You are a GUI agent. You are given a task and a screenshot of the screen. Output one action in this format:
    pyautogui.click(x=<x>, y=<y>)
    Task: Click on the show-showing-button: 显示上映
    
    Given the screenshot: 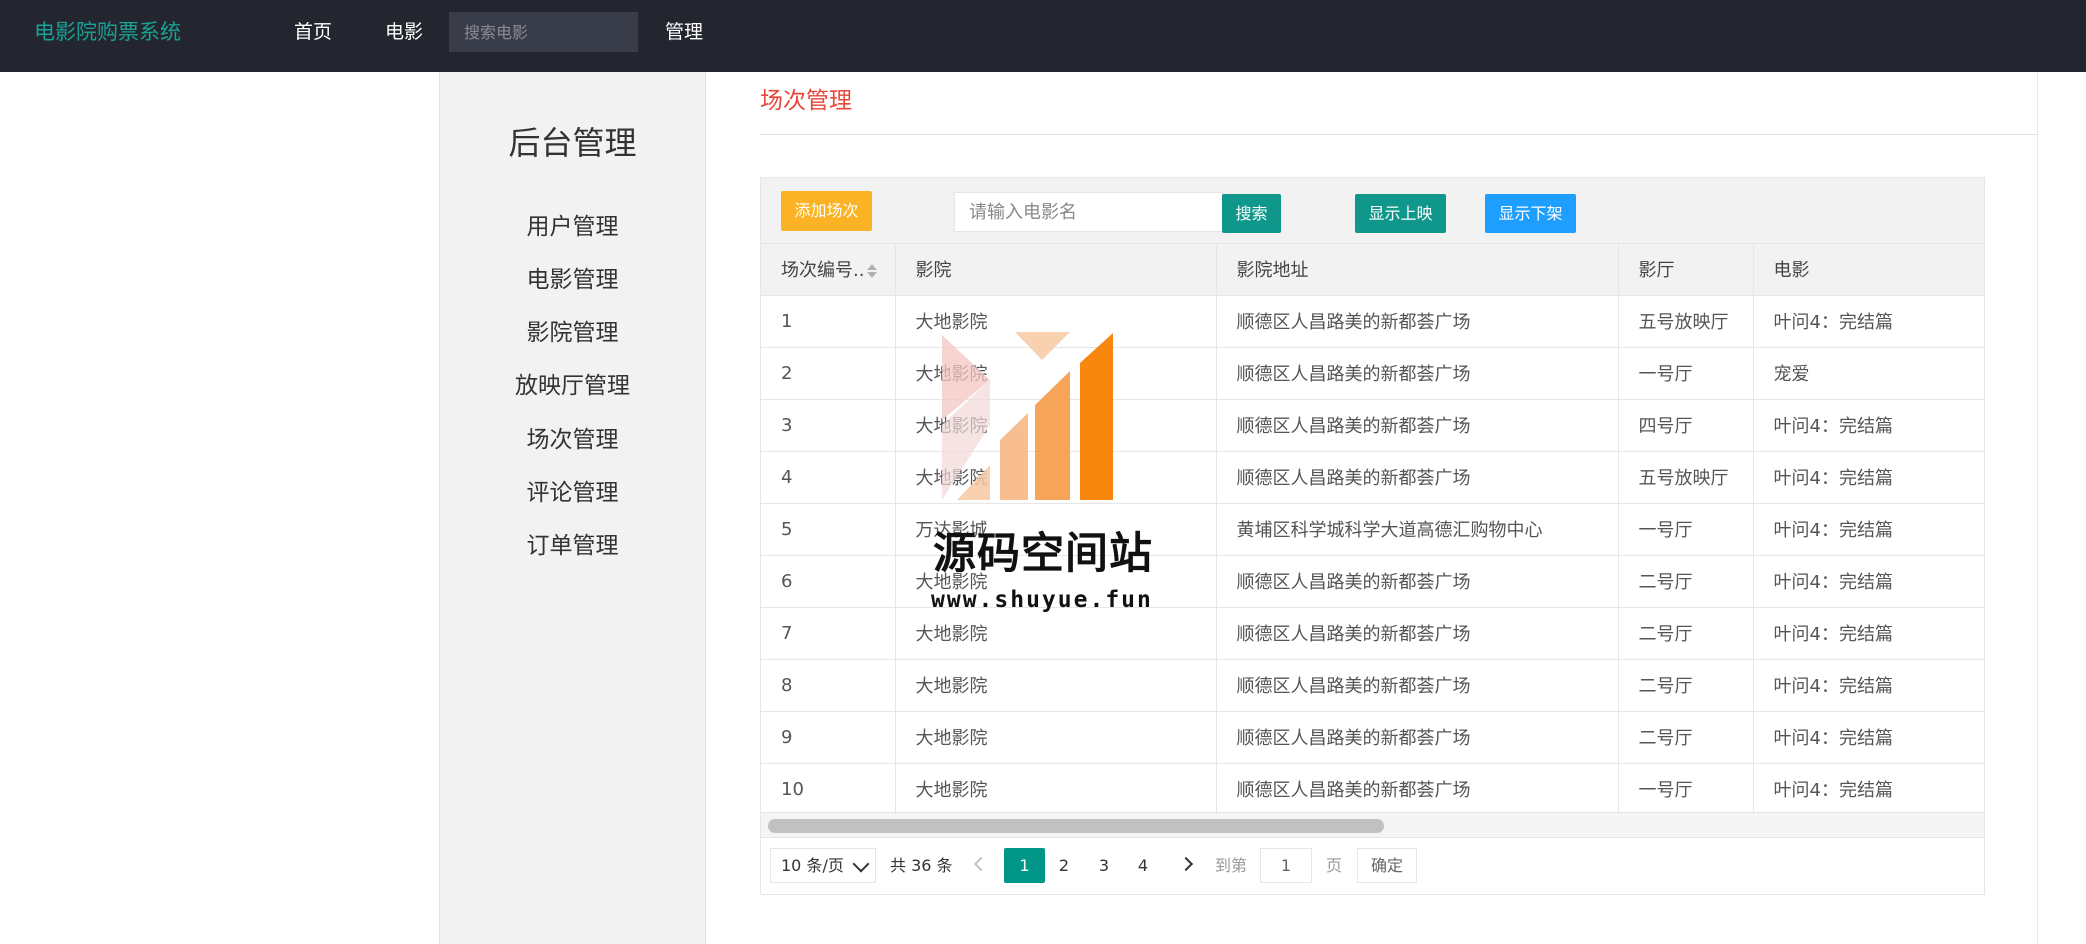 What is the action you would take?
    pyautogui.click(x=1400, y=213)
    